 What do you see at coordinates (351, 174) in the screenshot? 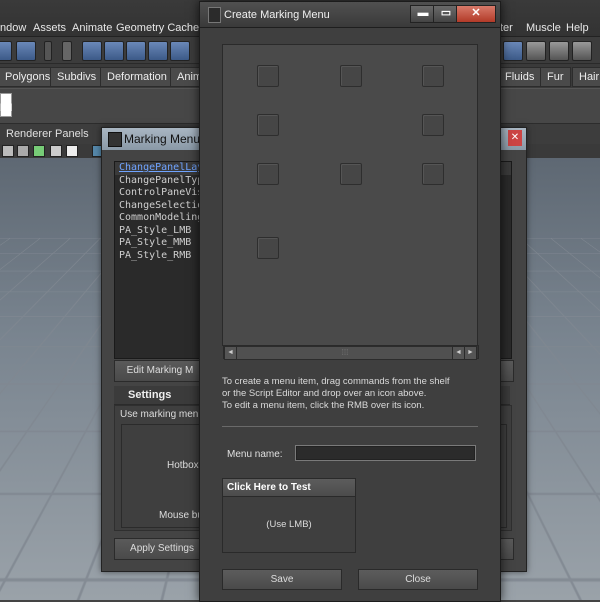
I see `menu-slot-south` at bounding box center [351, 174].